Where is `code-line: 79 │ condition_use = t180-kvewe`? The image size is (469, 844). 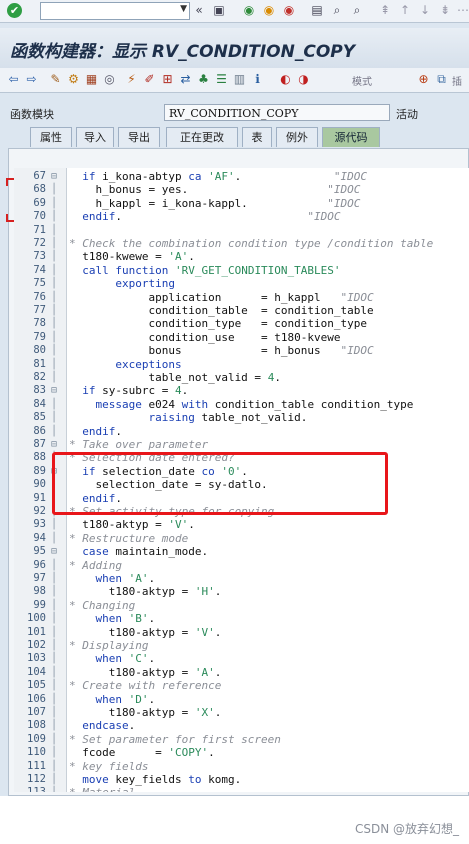
code-line: 79 │ condition_use = t180-kvewe is located at coordinates (241, 337).